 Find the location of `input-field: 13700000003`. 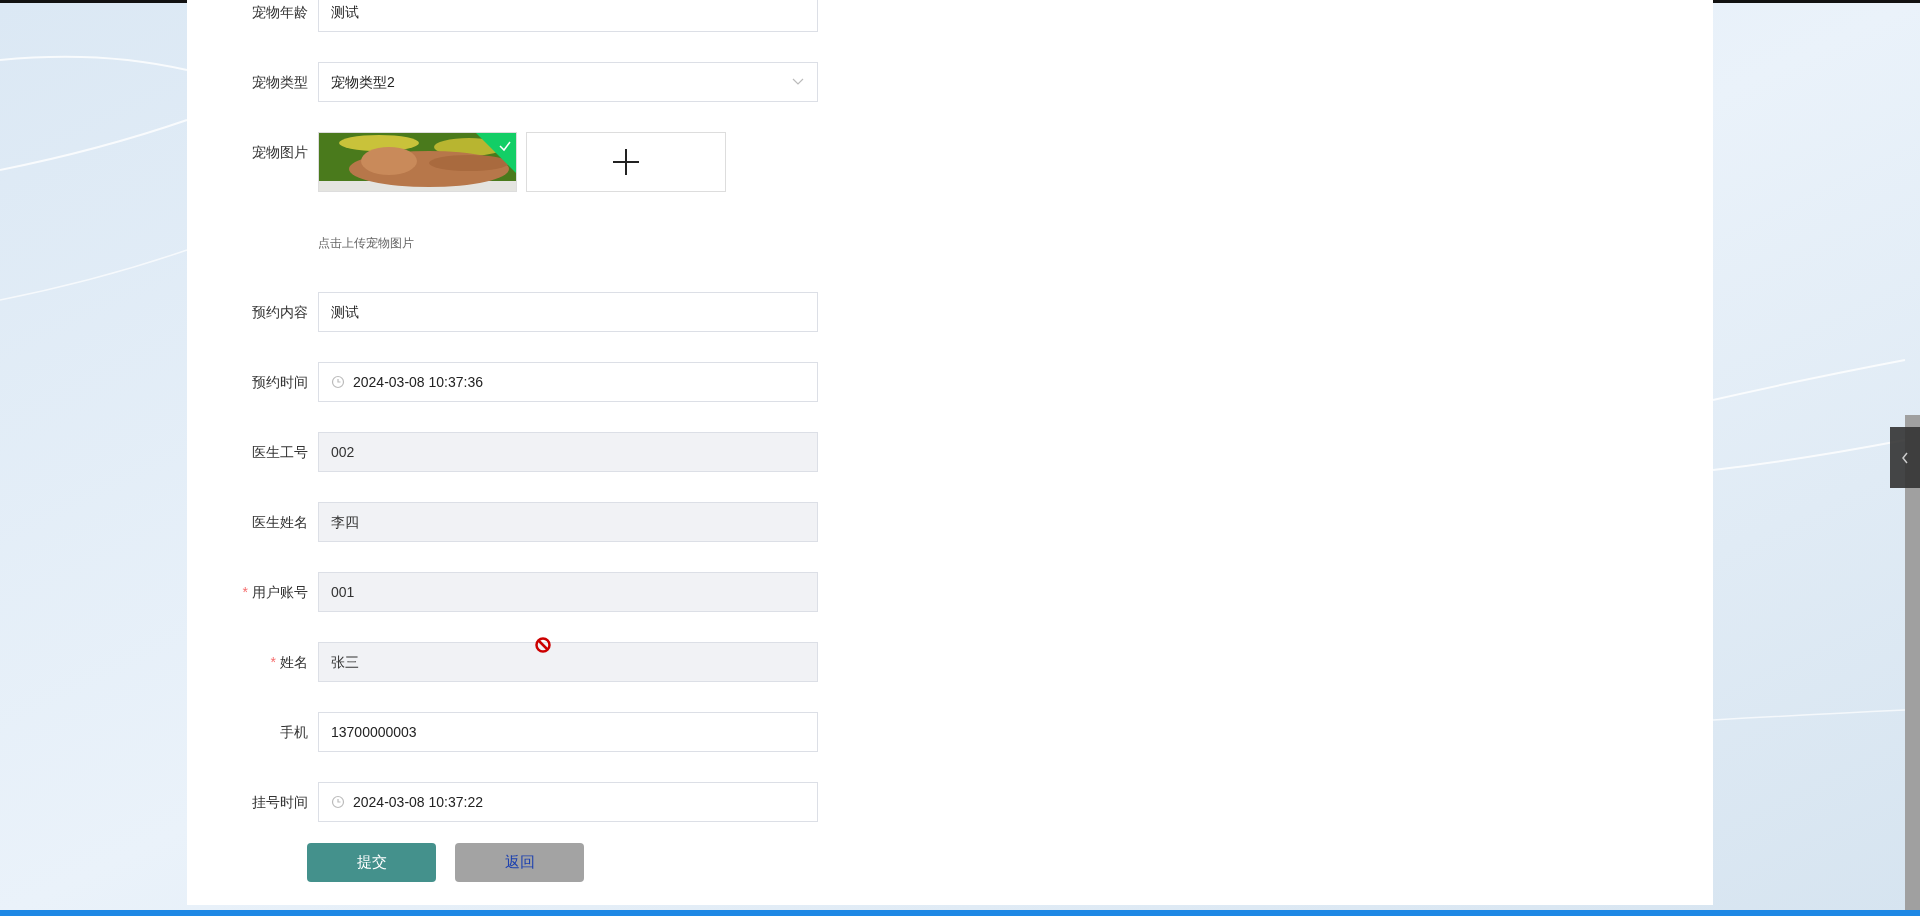

input-field: 13700000003 is located at coordinates (568, 732).